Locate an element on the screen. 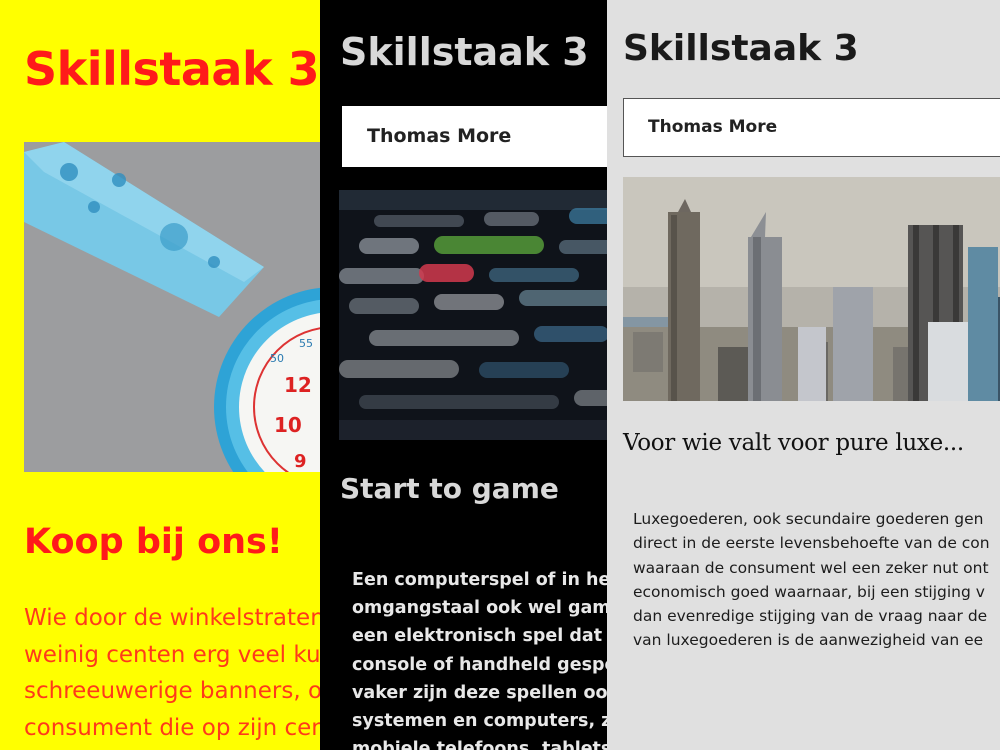 The height and width of the screenshot is (750, 1000). body-line: vaker zijn deze spellen ook v is located at coordinates (479, 692).